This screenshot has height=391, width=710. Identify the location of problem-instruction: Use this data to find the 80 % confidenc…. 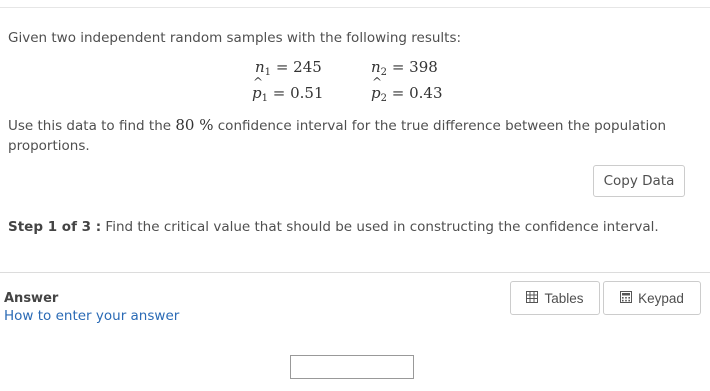
(337, 135).